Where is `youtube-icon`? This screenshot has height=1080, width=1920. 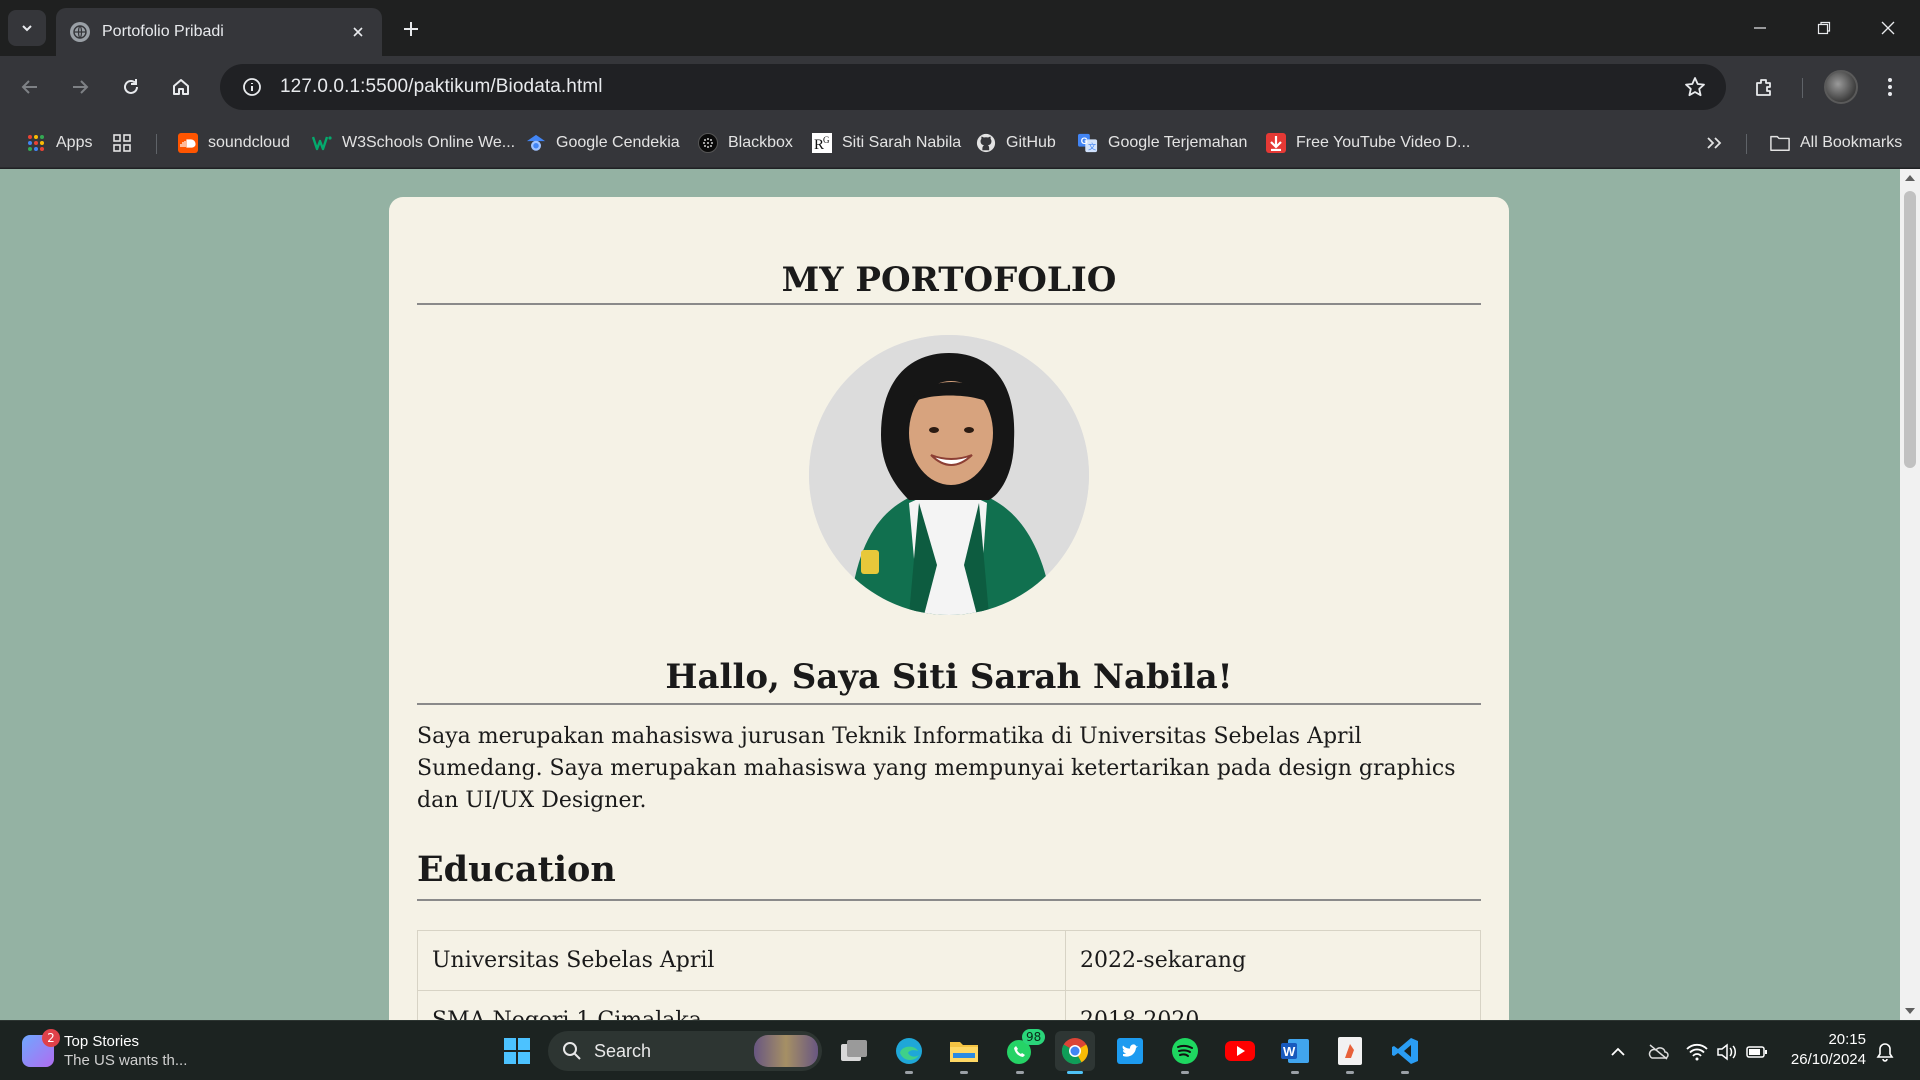
youtube-icon is located at coordinates (1240, 1051).